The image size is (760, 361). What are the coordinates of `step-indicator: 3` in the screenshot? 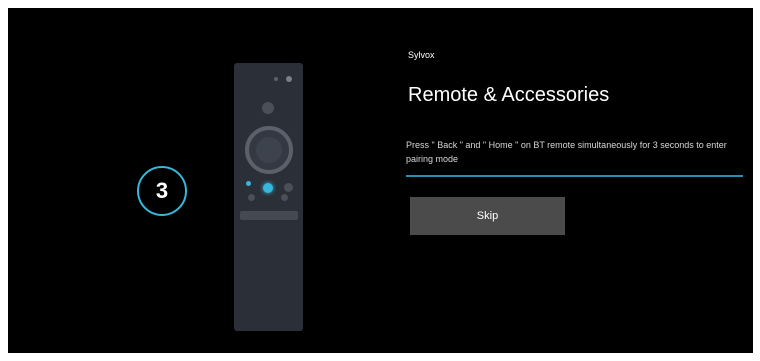 It's located at (162, 191).